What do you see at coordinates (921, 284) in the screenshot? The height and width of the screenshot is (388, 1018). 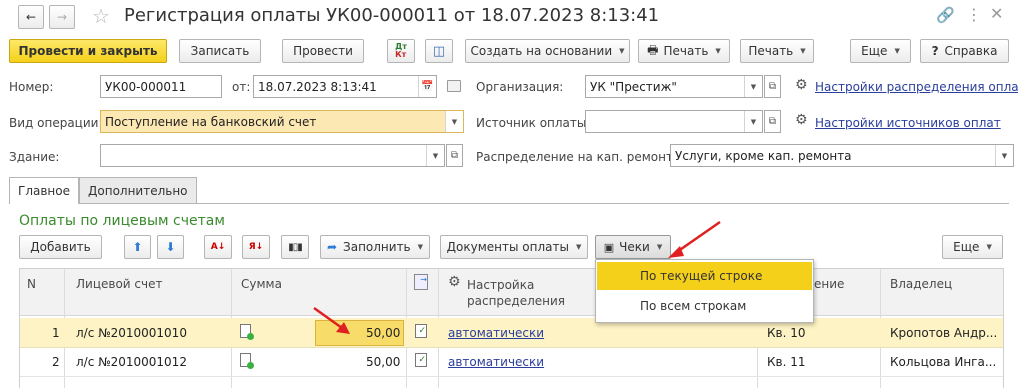 I see `header-owner: Владелец` at bounding box center [921, 284].